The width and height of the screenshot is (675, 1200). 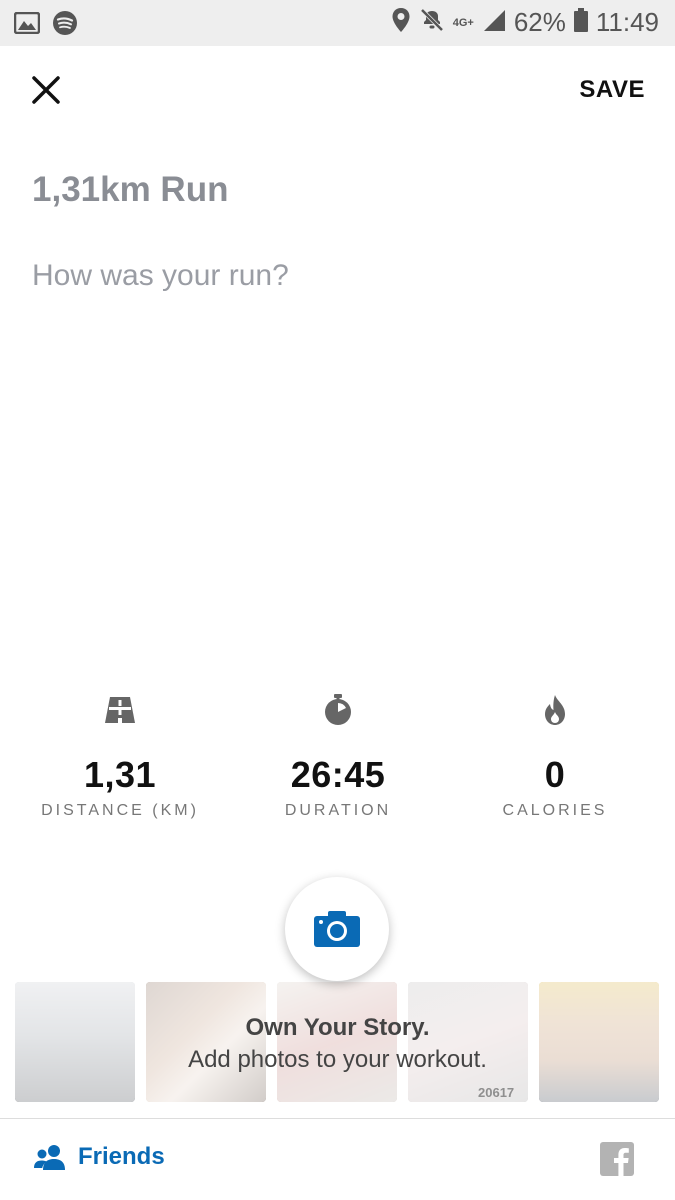 What do you see at coordinates (130, 190) in the screenshot?
I see `workout-title: 1,31km Run` at bounding box center [130, 190].